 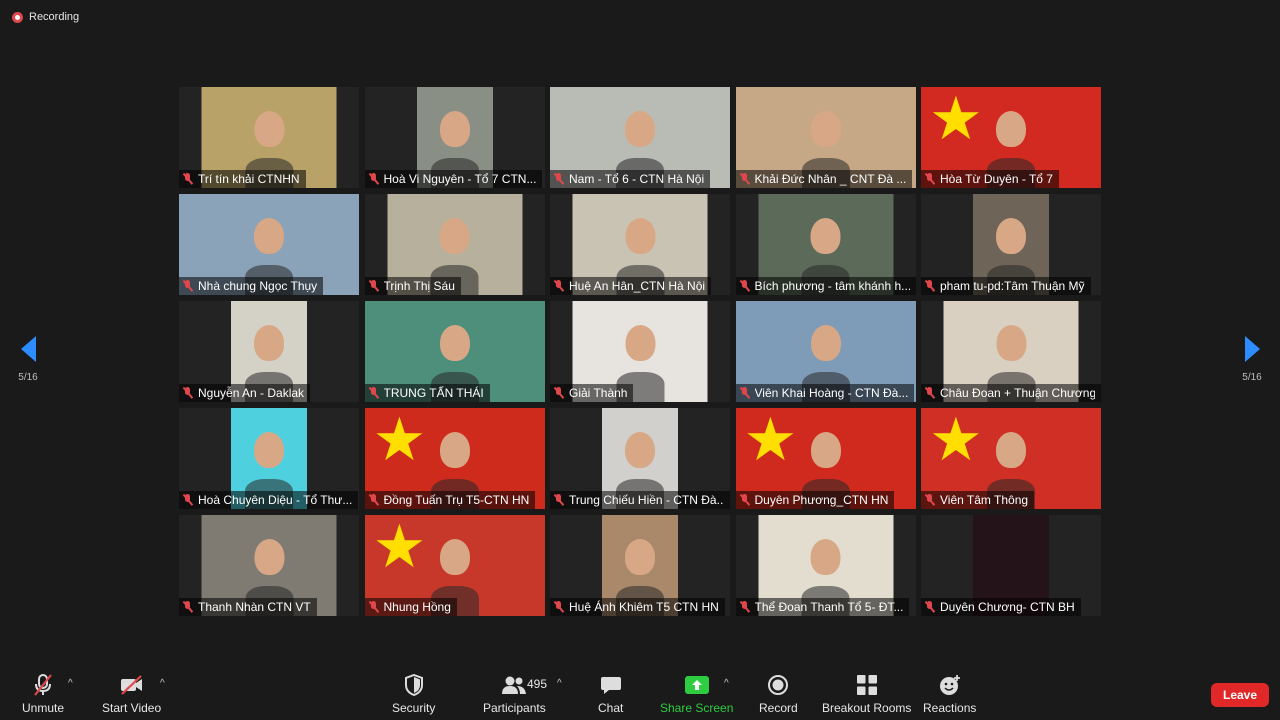 What do you see at coordinates (454, 458) in the screenshot?
I see `participant-tile: ★ Đồng Tuấn Trụ T5-CTN HN` at bounding box center [454, 458].